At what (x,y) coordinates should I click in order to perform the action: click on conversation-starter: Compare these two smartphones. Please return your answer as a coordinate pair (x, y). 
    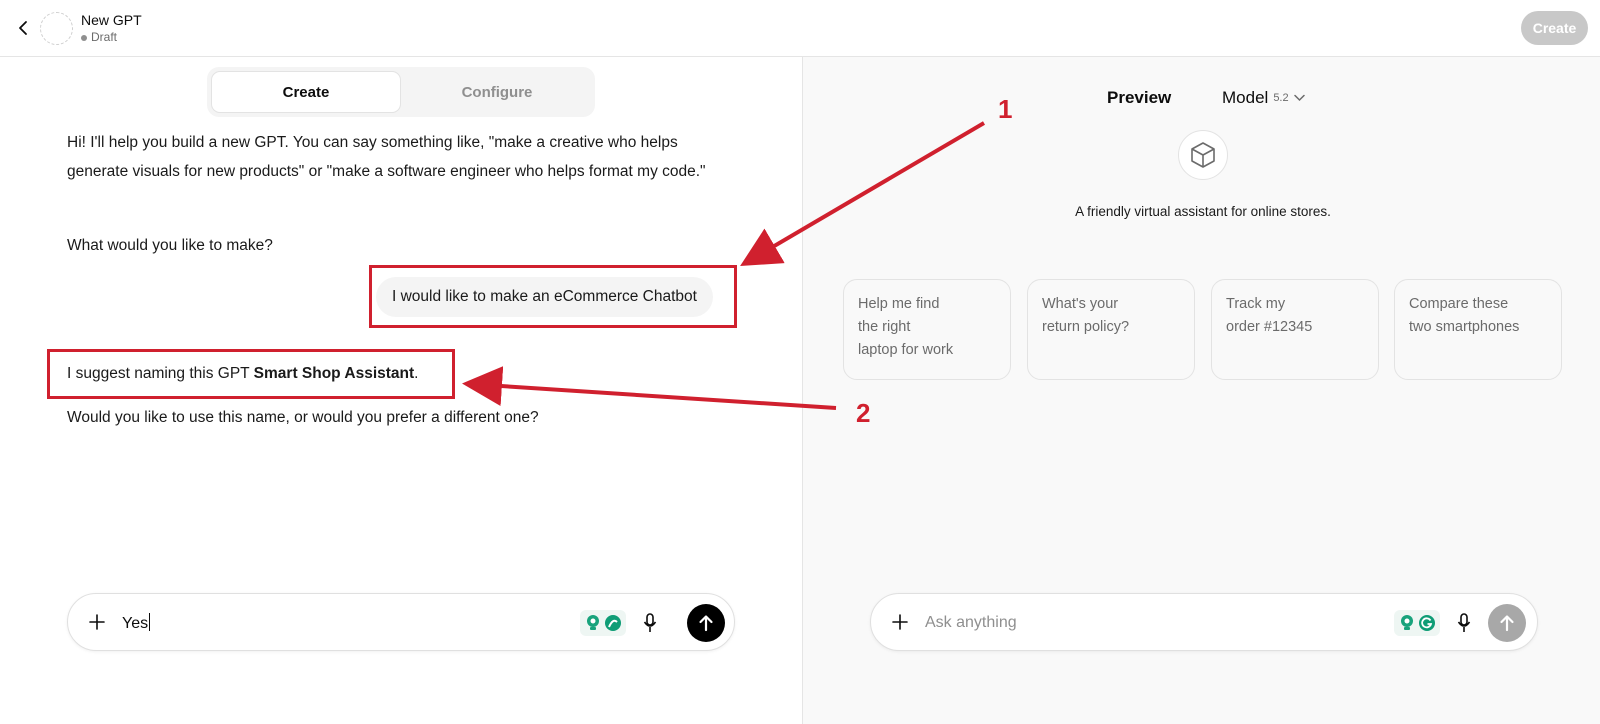
    Looking at the image, I should click on (1478, 329).